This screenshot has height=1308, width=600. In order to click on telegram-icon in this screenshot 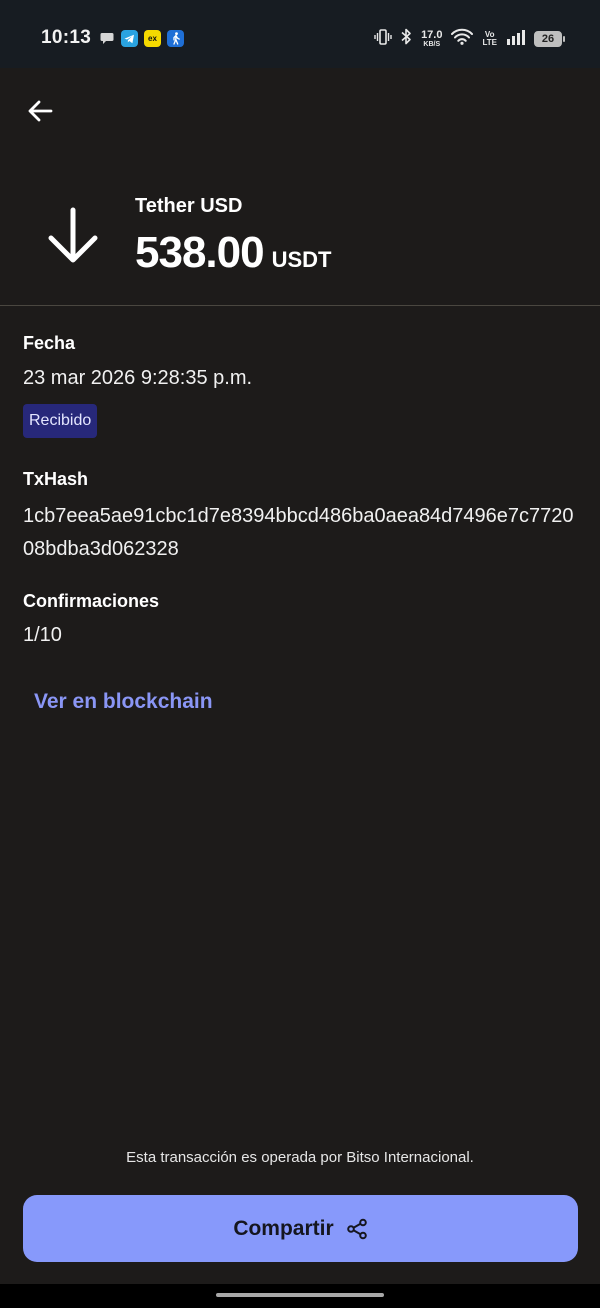, I will do `click(129, 38)`.